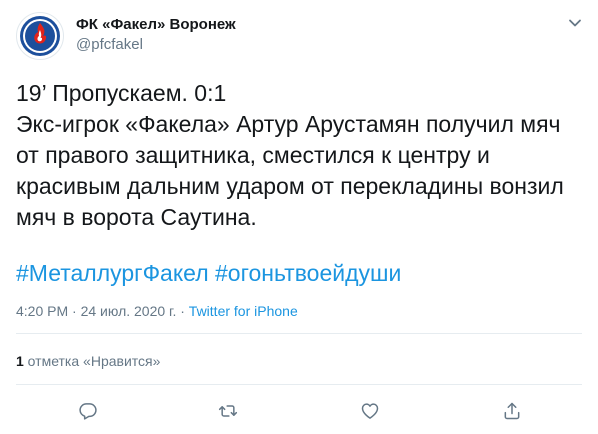  I want to click on like-button, so click(370, 411).